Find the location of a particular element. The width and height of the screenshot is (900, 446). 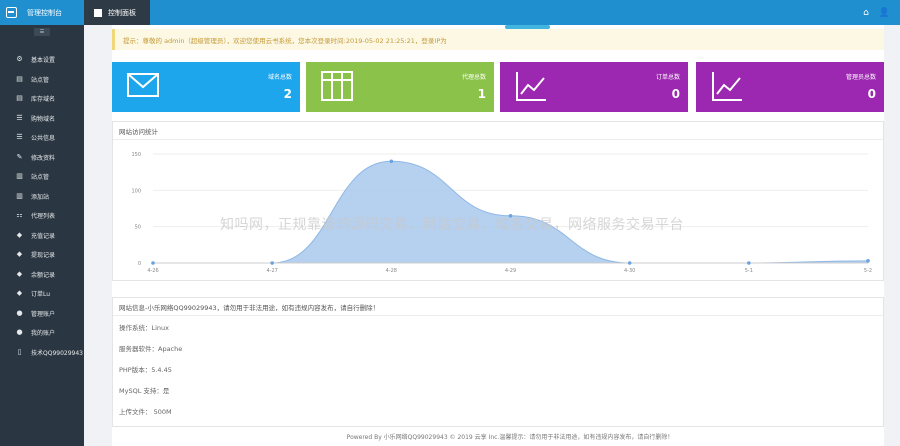

sidebar-item: ✎ 修改资料 is located at coordinates (42, 158).